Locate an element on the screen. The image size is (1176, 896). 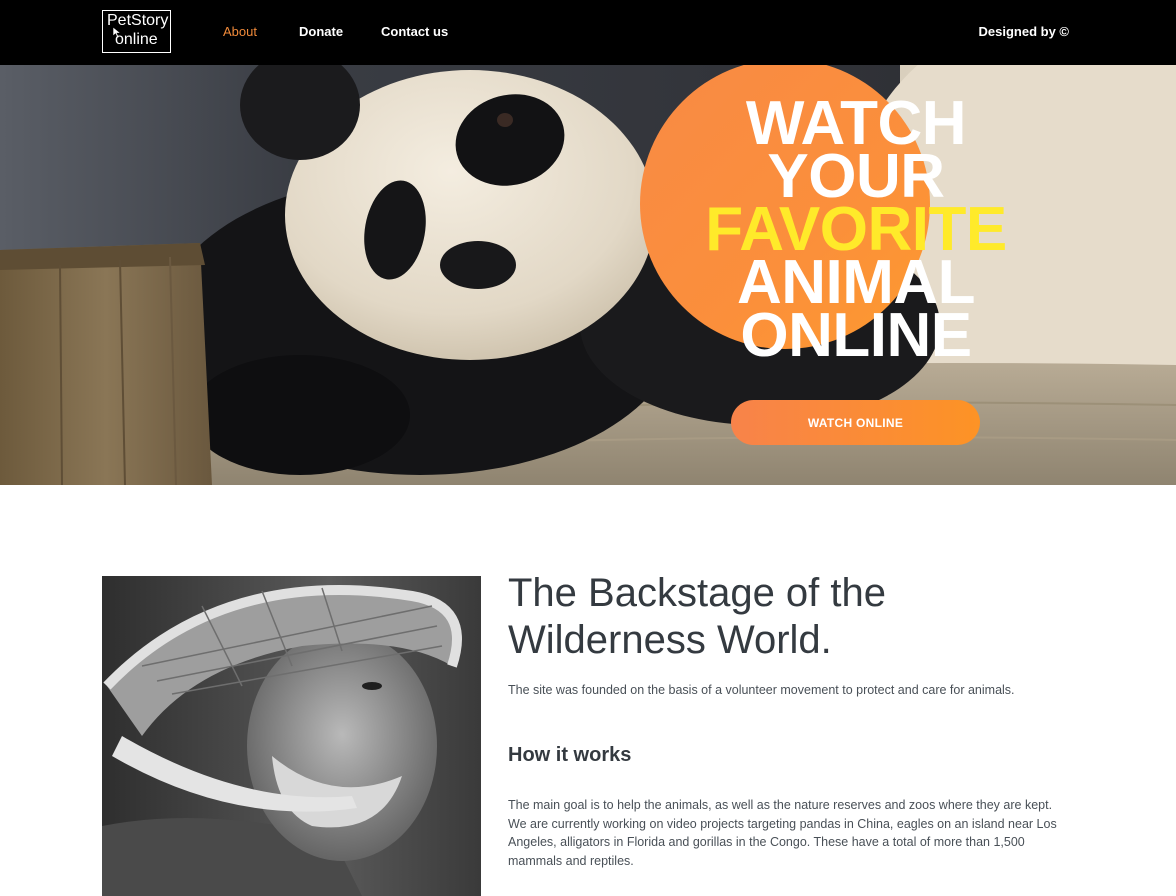
man-portrait-photo is located at coordinates (291, 736).